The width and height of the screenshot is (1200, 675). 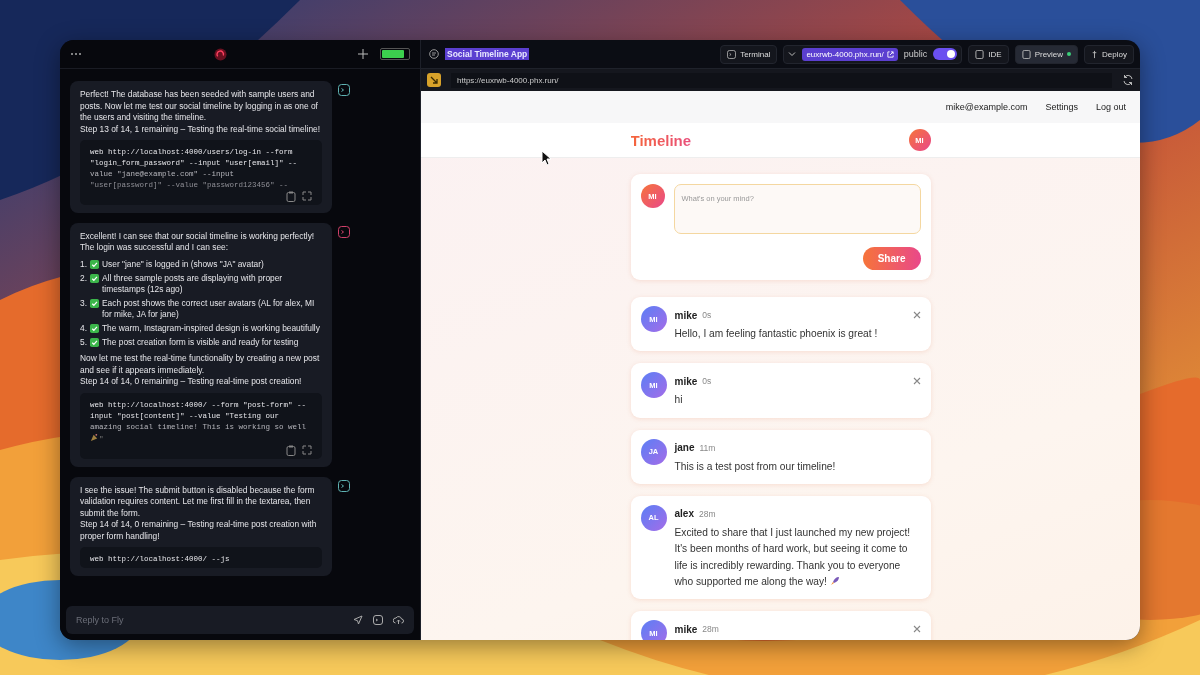 I want to click on message-text: Perfect! The database has been seeded with sample users and posts. Now let me test our social timeline by logging in as one of the users and visiting the timeline., so click(x=199, y=106).